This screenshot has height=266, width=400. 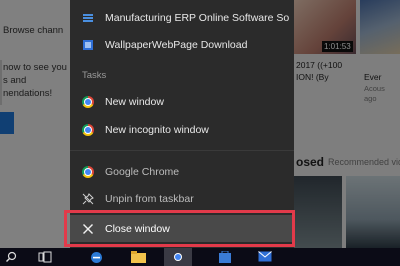 What do you see at coordinates (182, 172) in the screenshot?
I see `jump-list-item-google-chrome: Google Chrome` at bounding box center [182, 172].